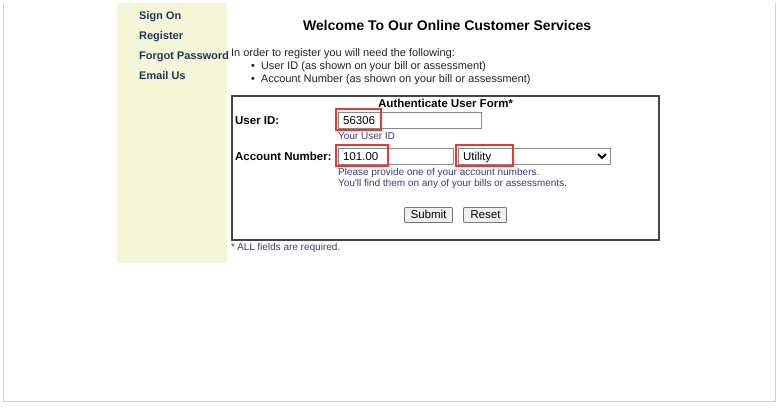 This screenshot has height=408, width=780. What do you see at coordinates (395, 79) in the screenshot?
I see `requirement-item: Account Number (as shown on your bill or assessment)` at bounding box center [395, 79].